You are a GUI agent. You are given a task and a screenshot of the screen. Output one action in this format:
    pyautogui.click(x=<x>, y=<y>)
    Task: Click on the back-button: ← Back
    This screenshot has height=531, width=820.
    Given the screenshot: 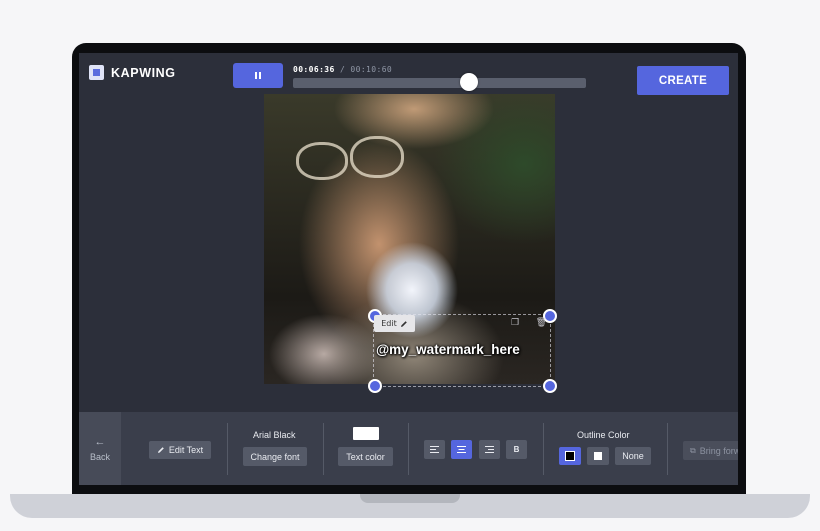 What is the action you would take?
    pyautogui.click(x=100, y=448)
    